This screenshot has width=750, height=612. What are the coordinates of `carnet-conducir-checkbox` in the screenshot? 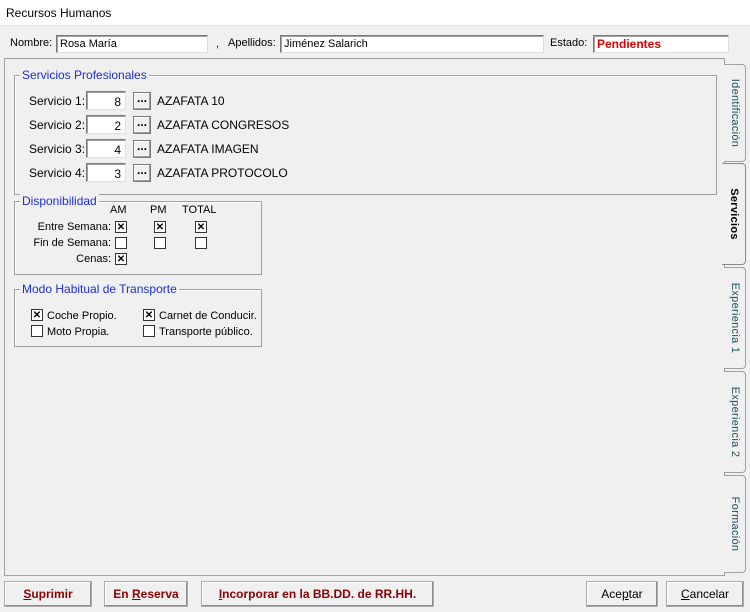 It's located at (149, 315).